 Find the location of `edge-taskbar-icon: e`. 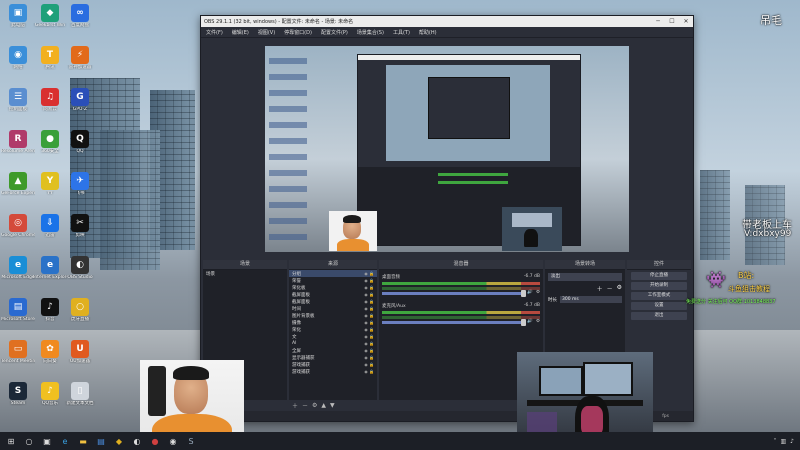

edge-taskbar-icon: e is located at coordinates (65, 441).